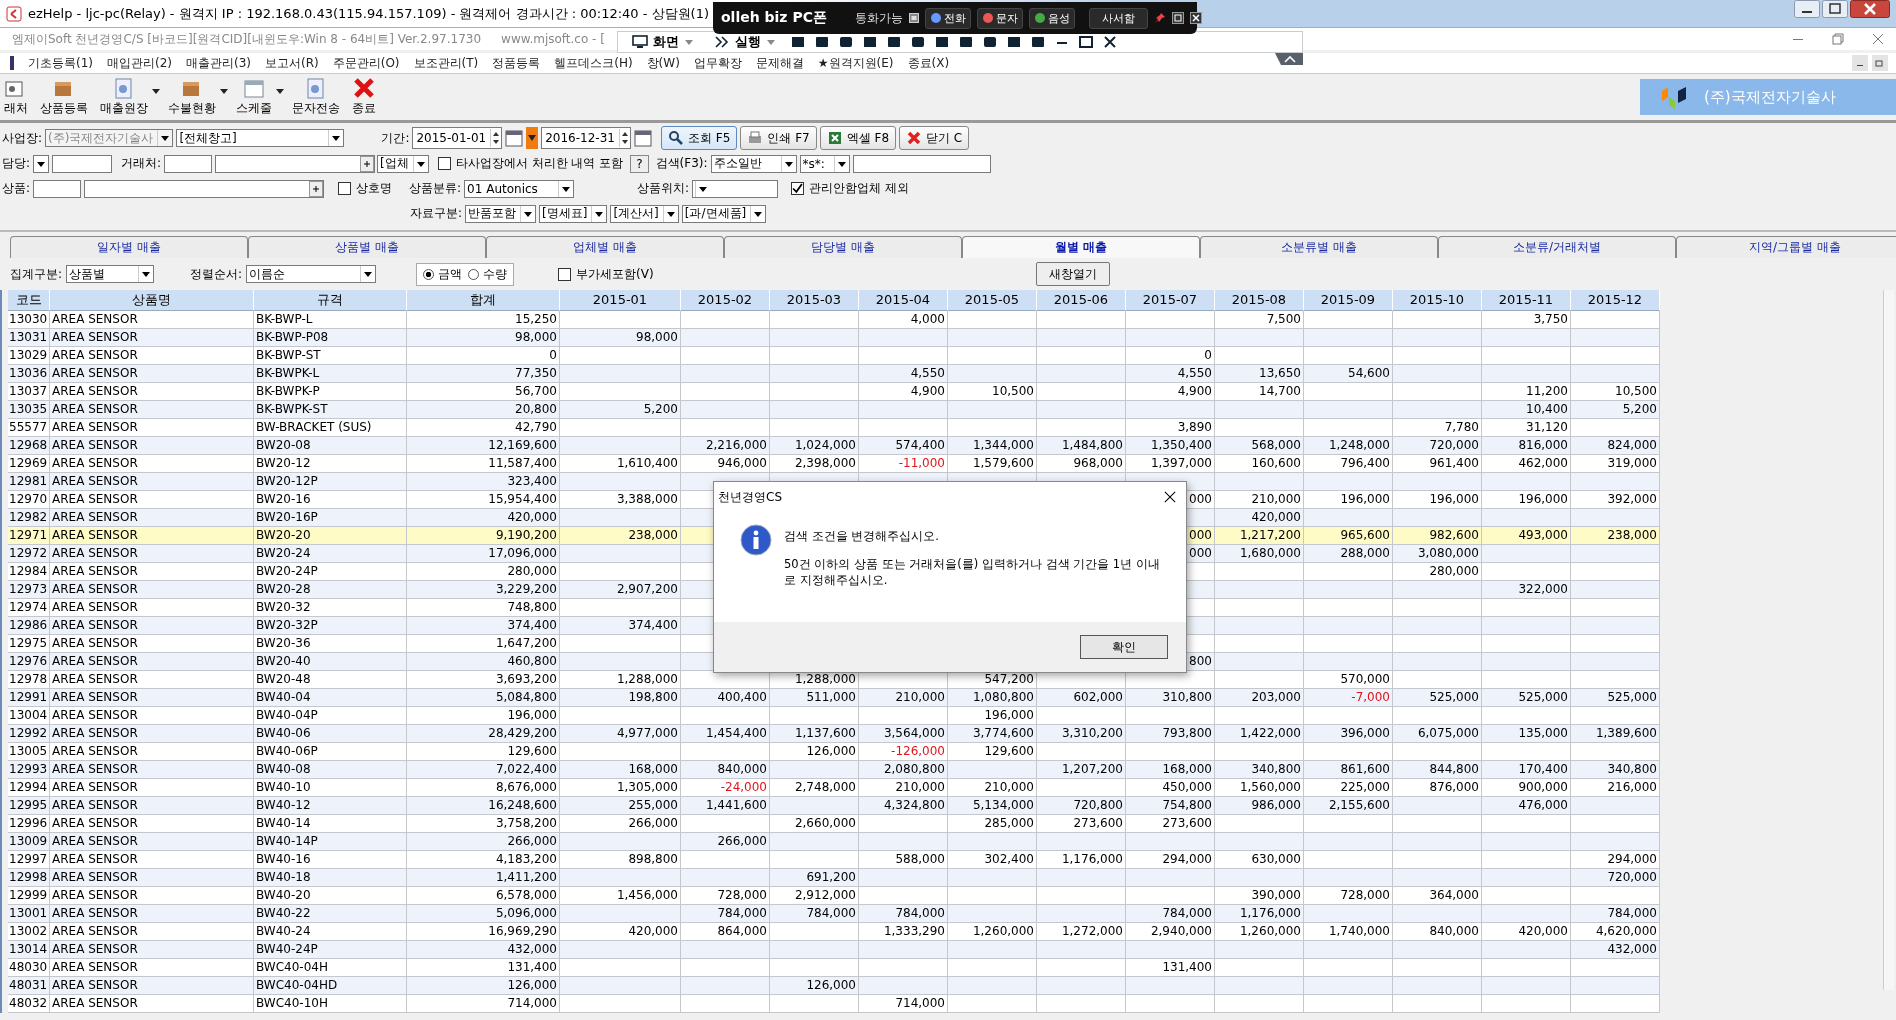 The height and width of the screenshot is (1020, 1896). What do you see at coordinates (914, 931) in the screenshot?
I see `table-cell: 1,333,290` at bounding box center [914, 931].